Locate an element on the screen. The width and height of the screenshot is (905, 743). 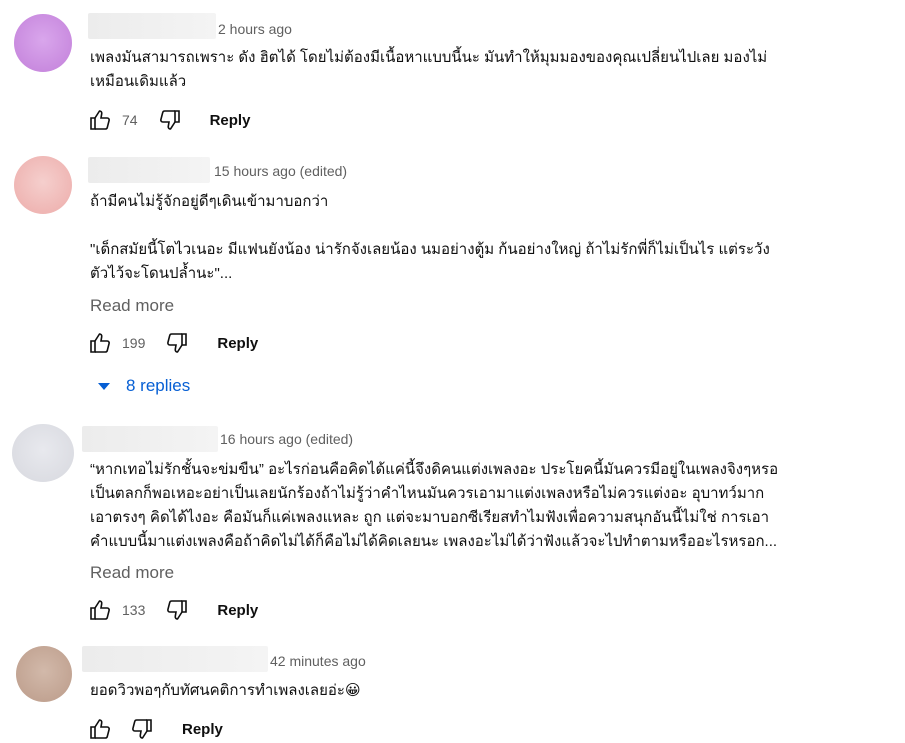
like-count: 199 is located at coordinates (134, 343).